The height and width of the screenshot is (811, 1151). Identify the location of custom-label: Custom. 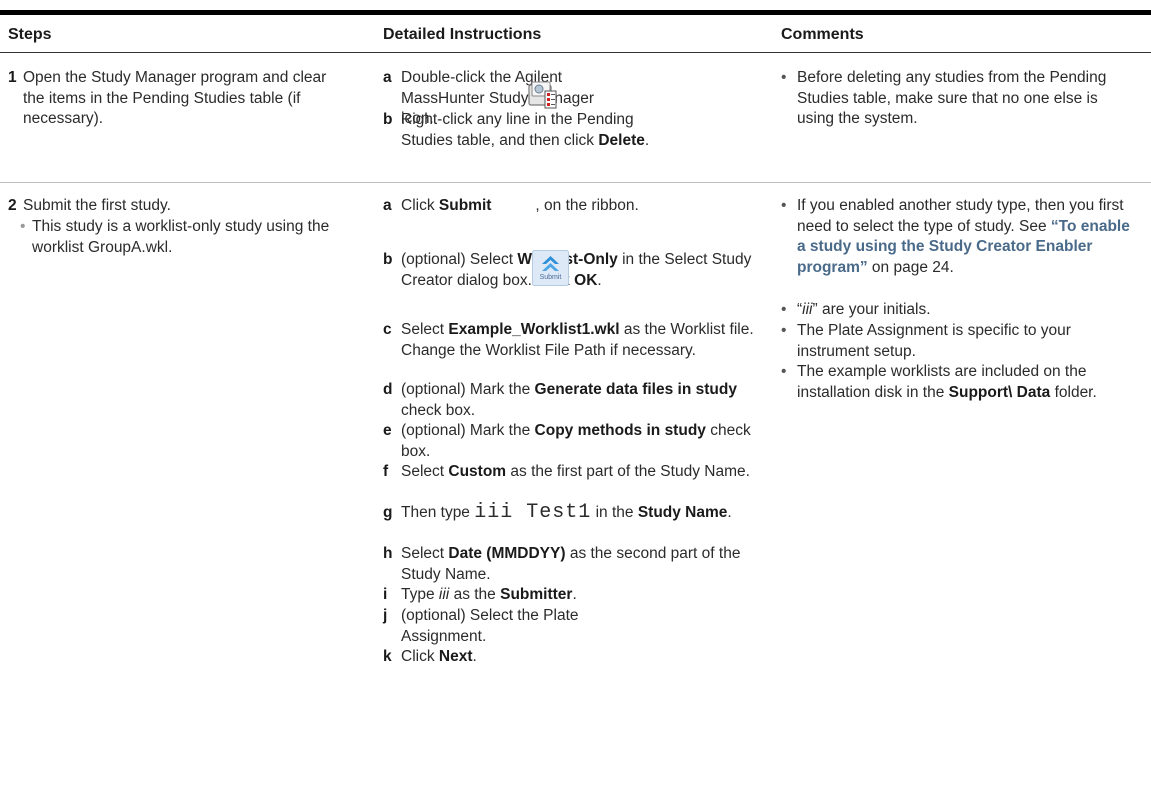
(477, 471).